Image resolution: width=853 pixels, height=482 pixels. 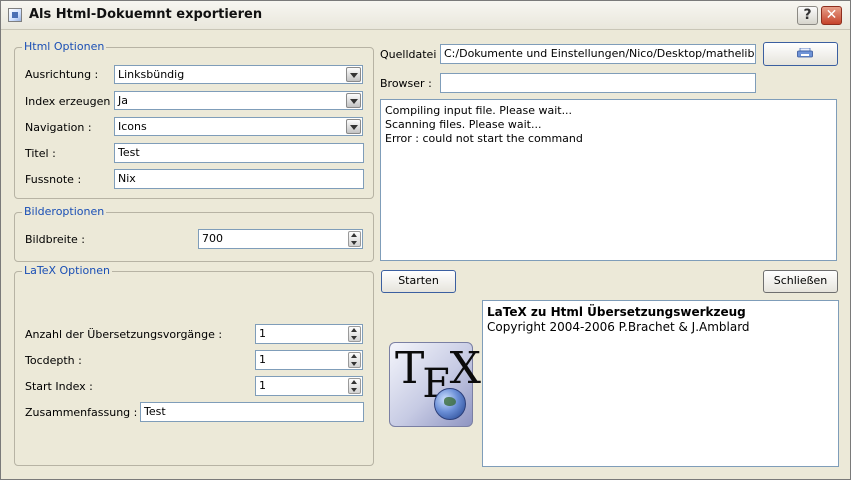 What do you see at coordinates (238, 126) in the screenshot?
I see `navigation-select: Icons` at bounding box center [238, 126].